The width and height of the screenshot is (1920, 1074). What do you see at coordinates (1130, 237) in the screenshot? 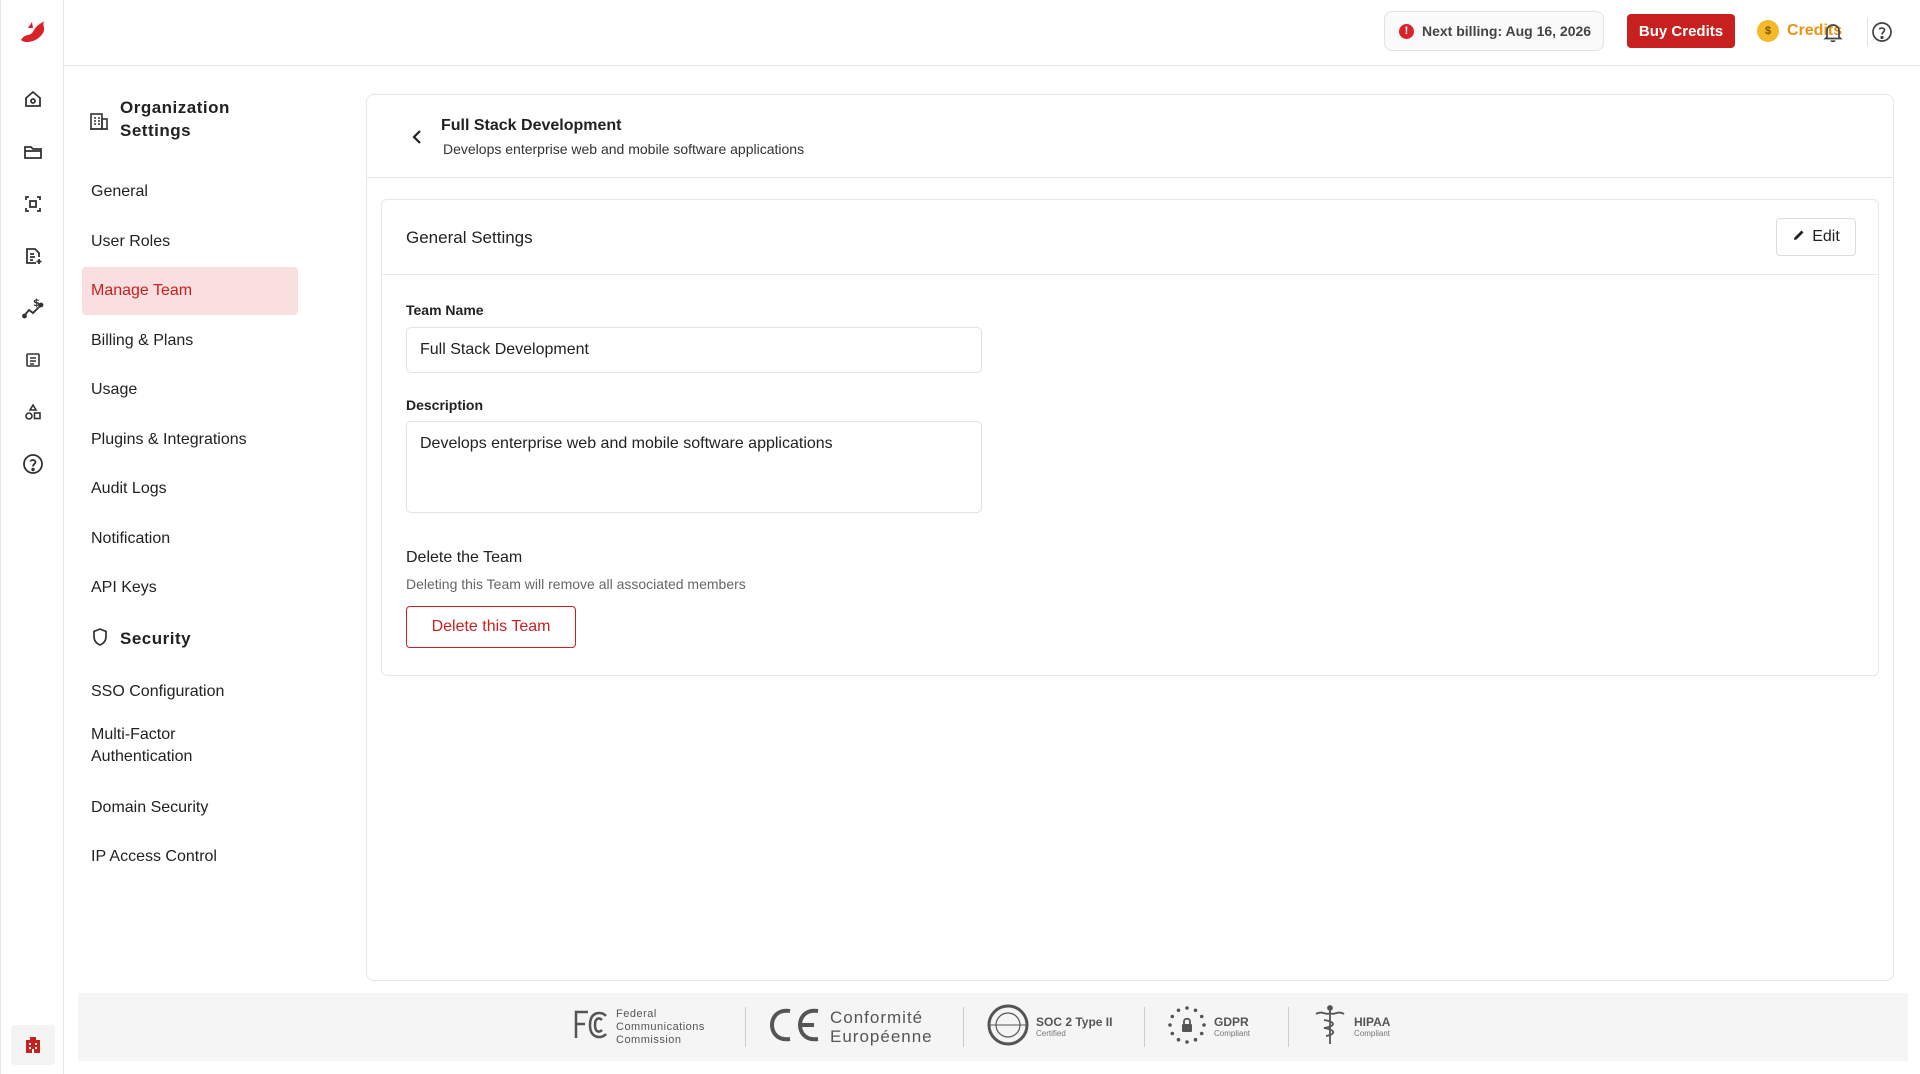
I see `general-settings-header: General Settings Edit` at bounding box center [1130, 237].